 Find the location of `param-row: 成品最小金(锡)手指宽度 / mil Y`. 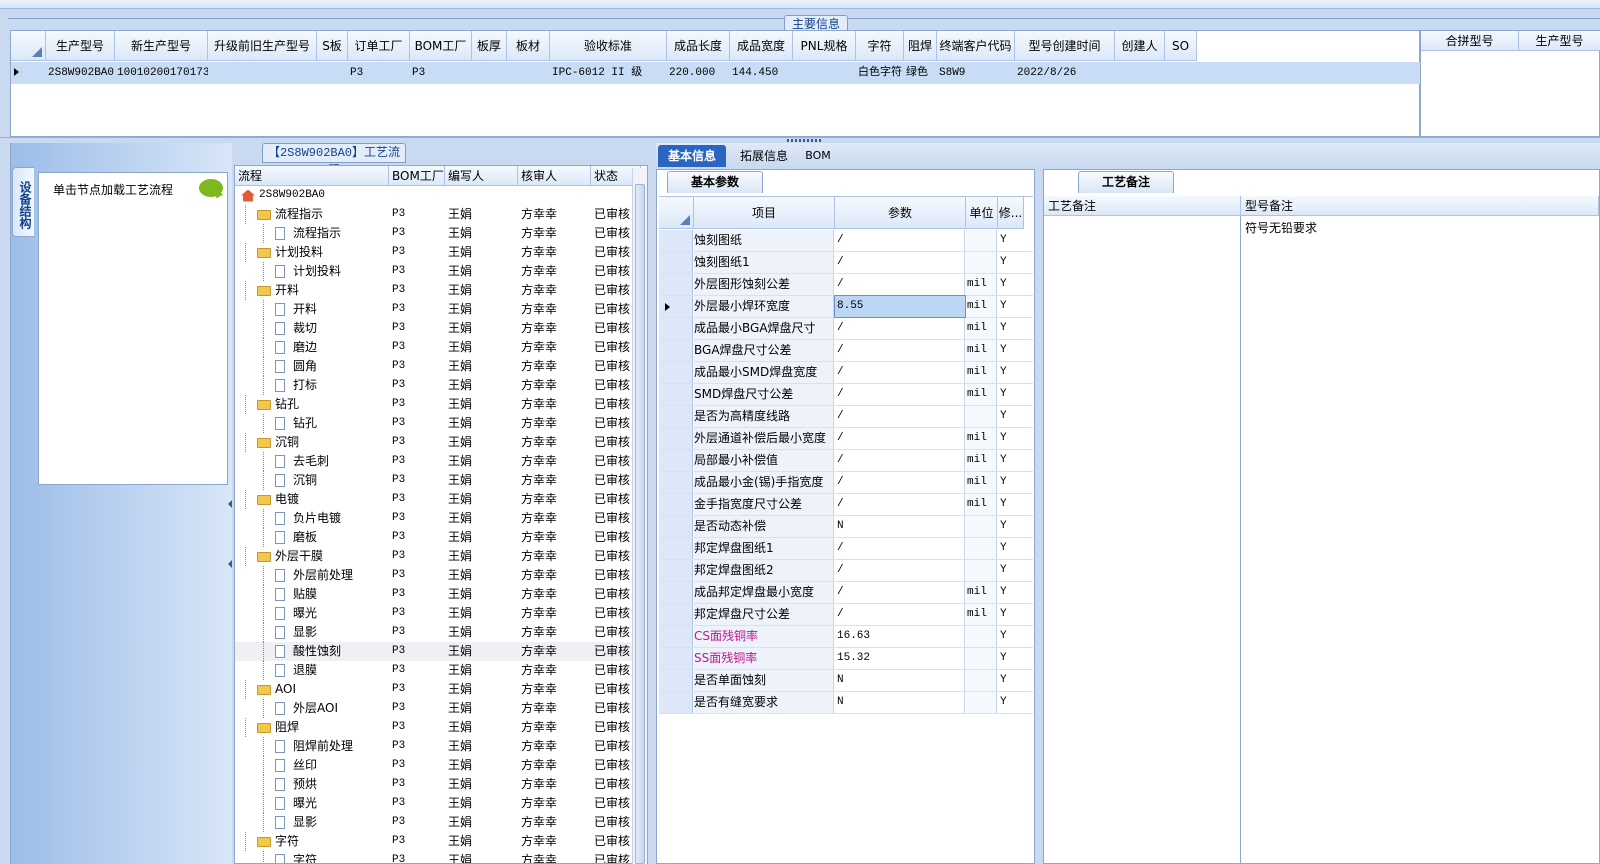

param-row: 成品最小金(锡)手指宽度 / mil Y is located at coordinates (846, 483).